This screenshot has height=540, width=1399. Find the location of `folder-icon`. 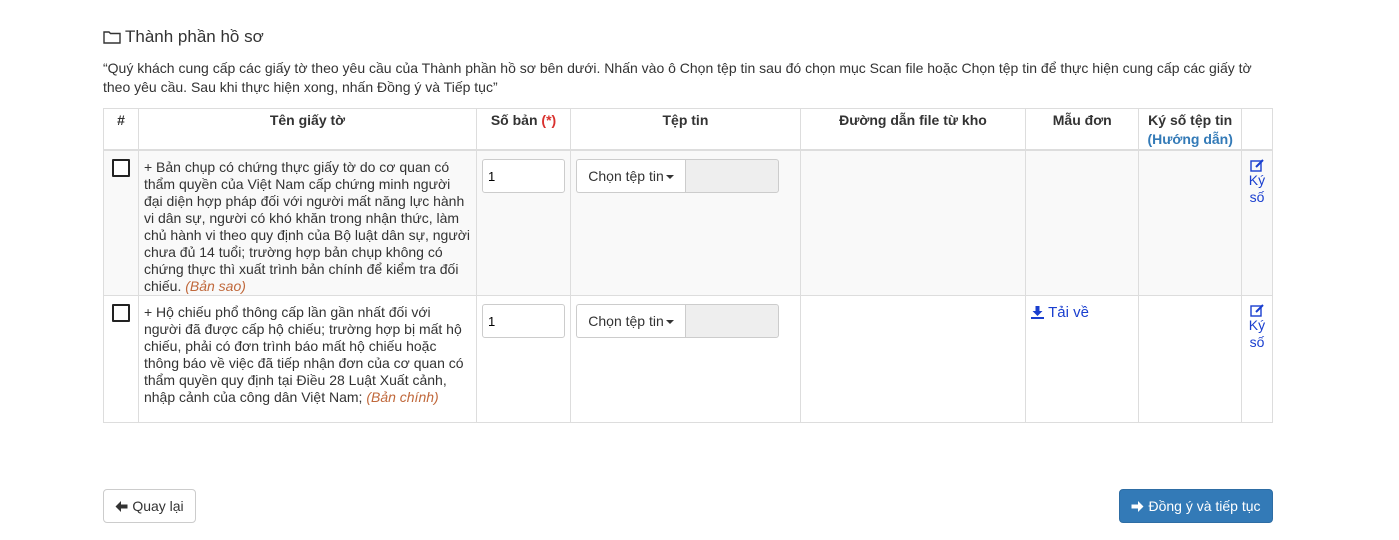

folder-icon is located at coordinates (112, 37).